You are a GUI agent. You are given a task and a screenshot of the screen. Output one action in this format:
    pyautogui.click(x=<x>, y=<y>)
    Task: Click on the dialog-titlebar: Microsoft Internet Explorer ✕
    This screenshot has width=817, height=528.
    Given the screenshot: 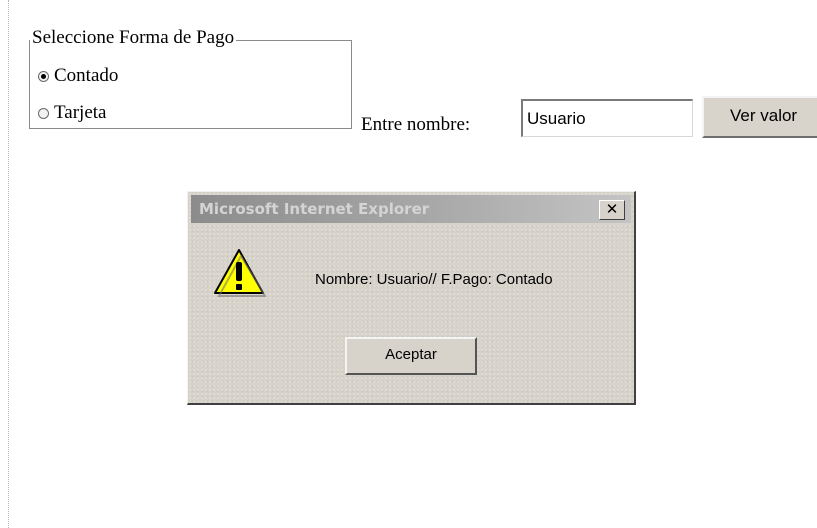 What is the action you would take?
    pyautogui.click(x=411, y=209)
    